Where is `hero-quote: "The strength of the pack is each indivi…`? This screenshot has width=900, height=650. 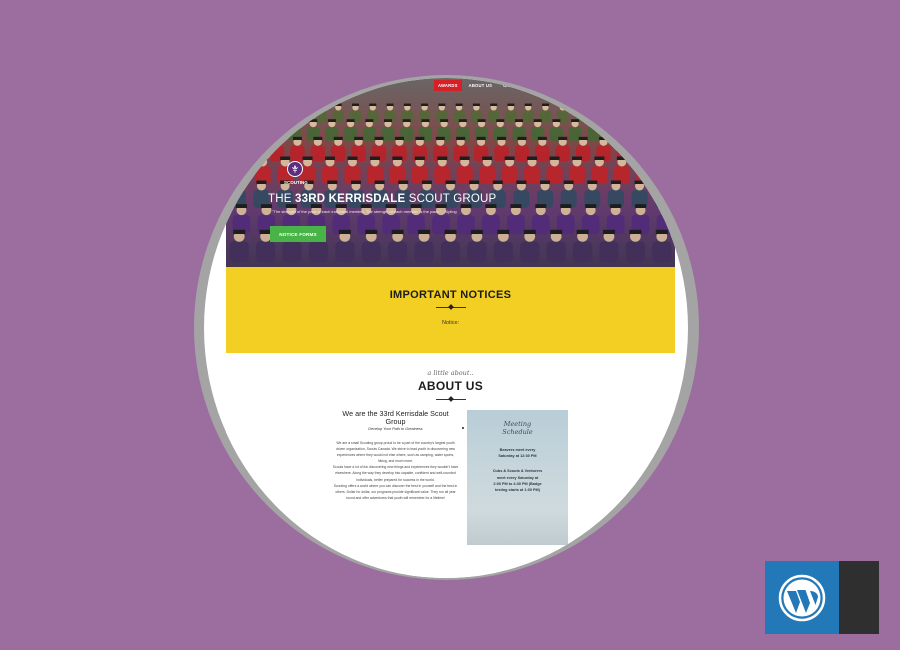 hero-quote: "The strength of the pack is each indivi… is located at coordinates (364, 211).